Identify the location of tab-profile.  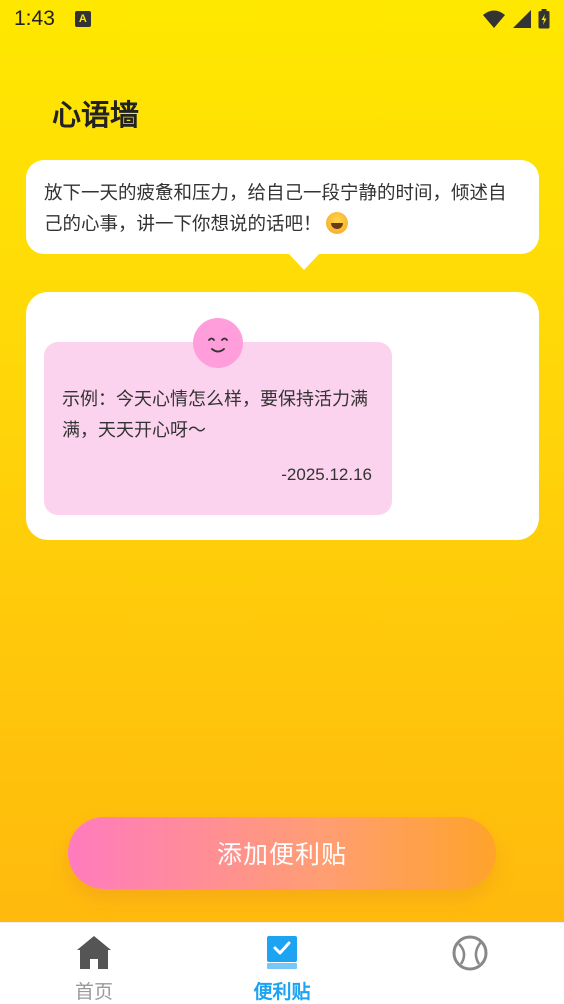
(470, 963).